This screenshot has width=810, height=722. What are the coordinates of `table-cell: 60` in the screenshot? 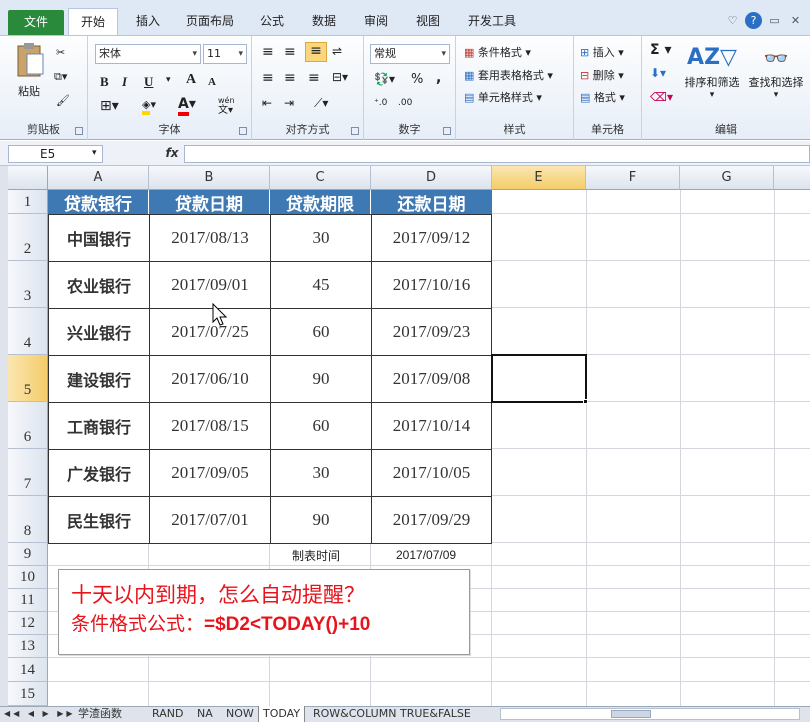 It's located at (321, 332).